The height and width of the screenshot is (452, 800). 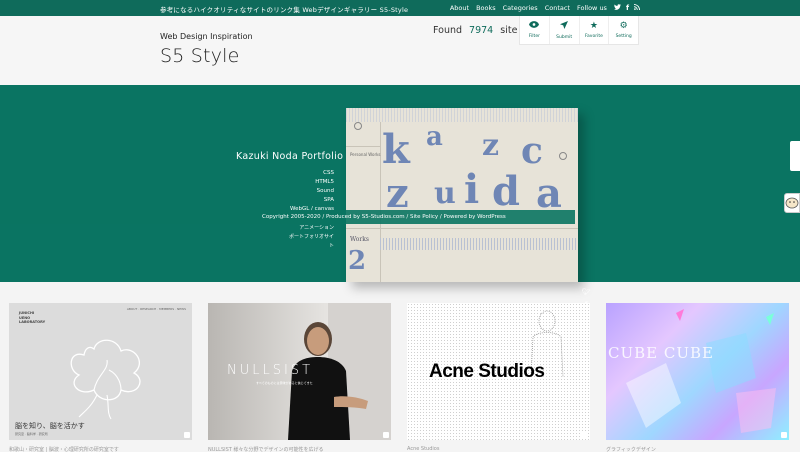 I want to click on featured-jp-tags: アニメーション ポートフォリオサイト, so click(x=311, y=237).